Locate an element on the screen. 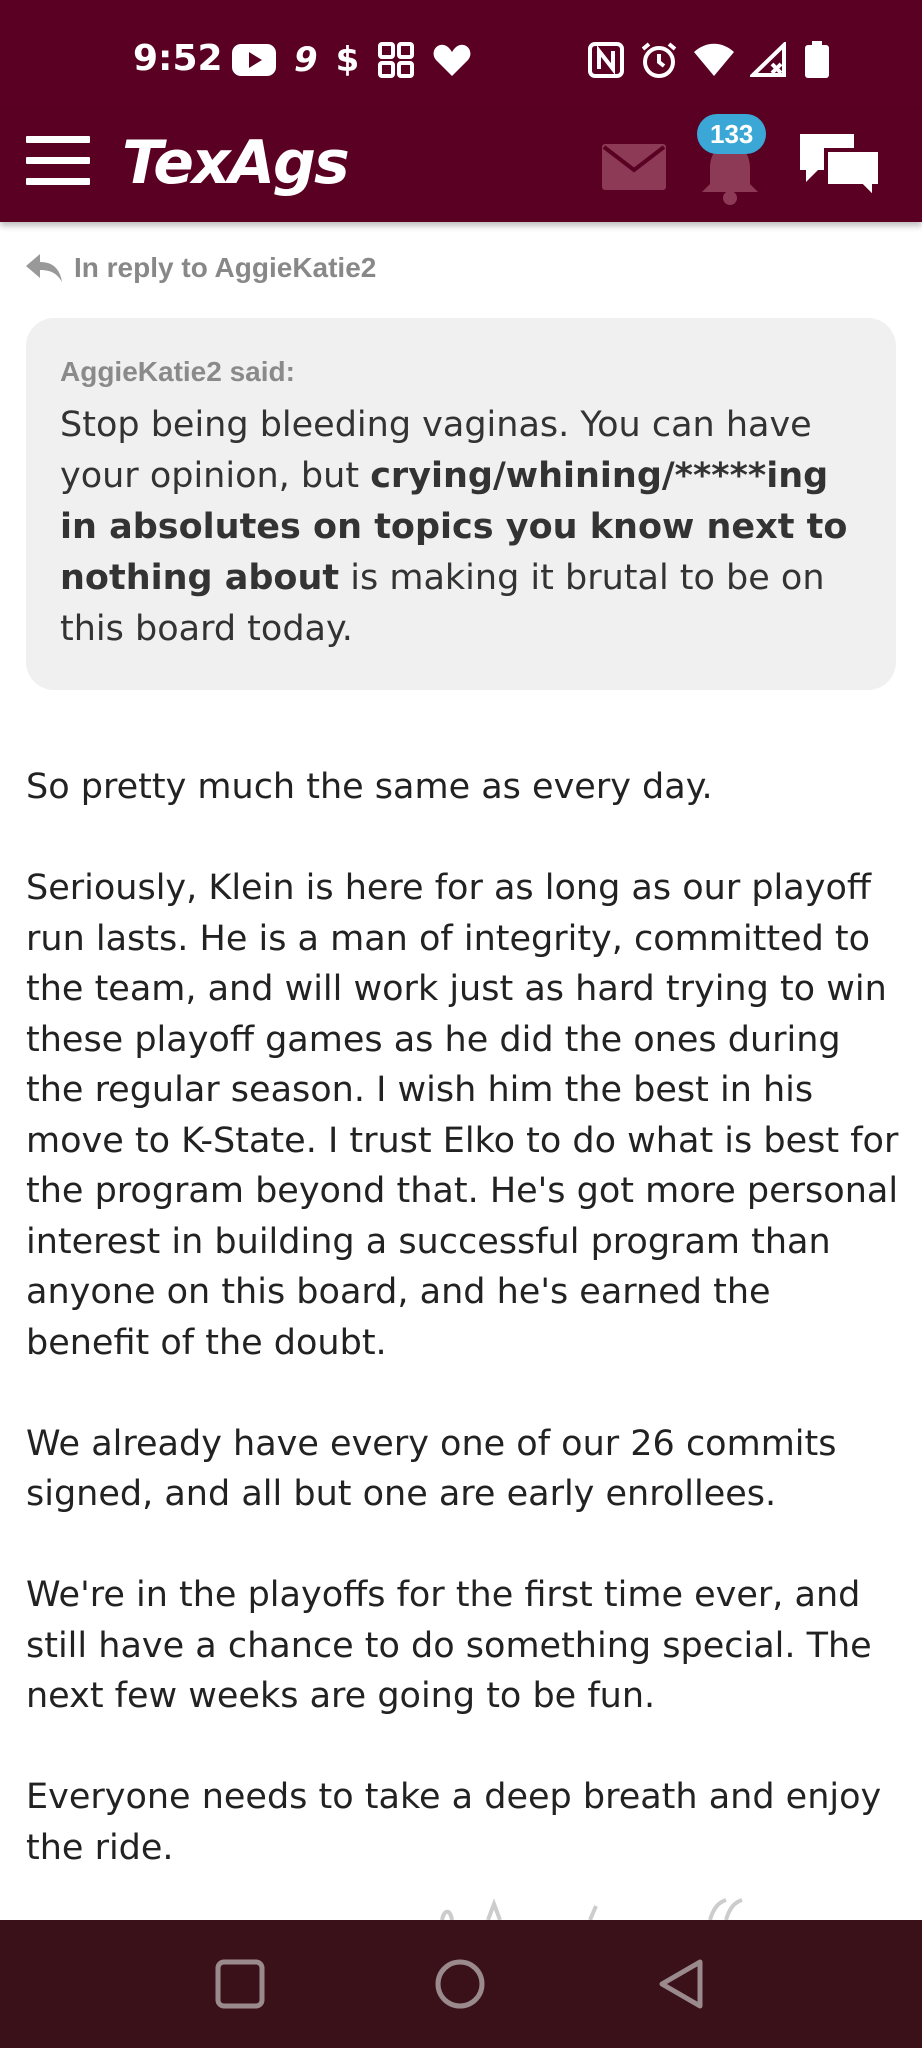  status-icons-left: 9 $ is located at coordinates (351, 60).